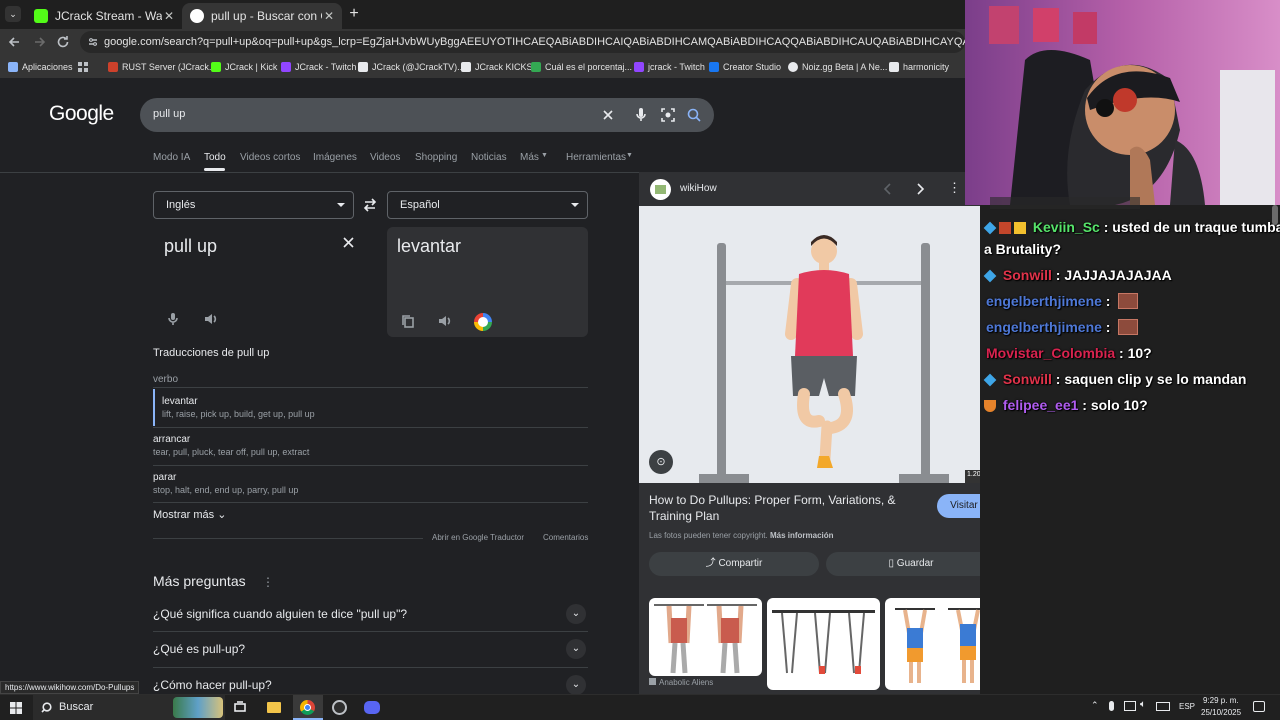 Image resolution: width=1280 pixels, height=720 pixels. What do you see at coordinates (370, 667) in the screenshot?
I see `divider` at bounding box center [370, 667].